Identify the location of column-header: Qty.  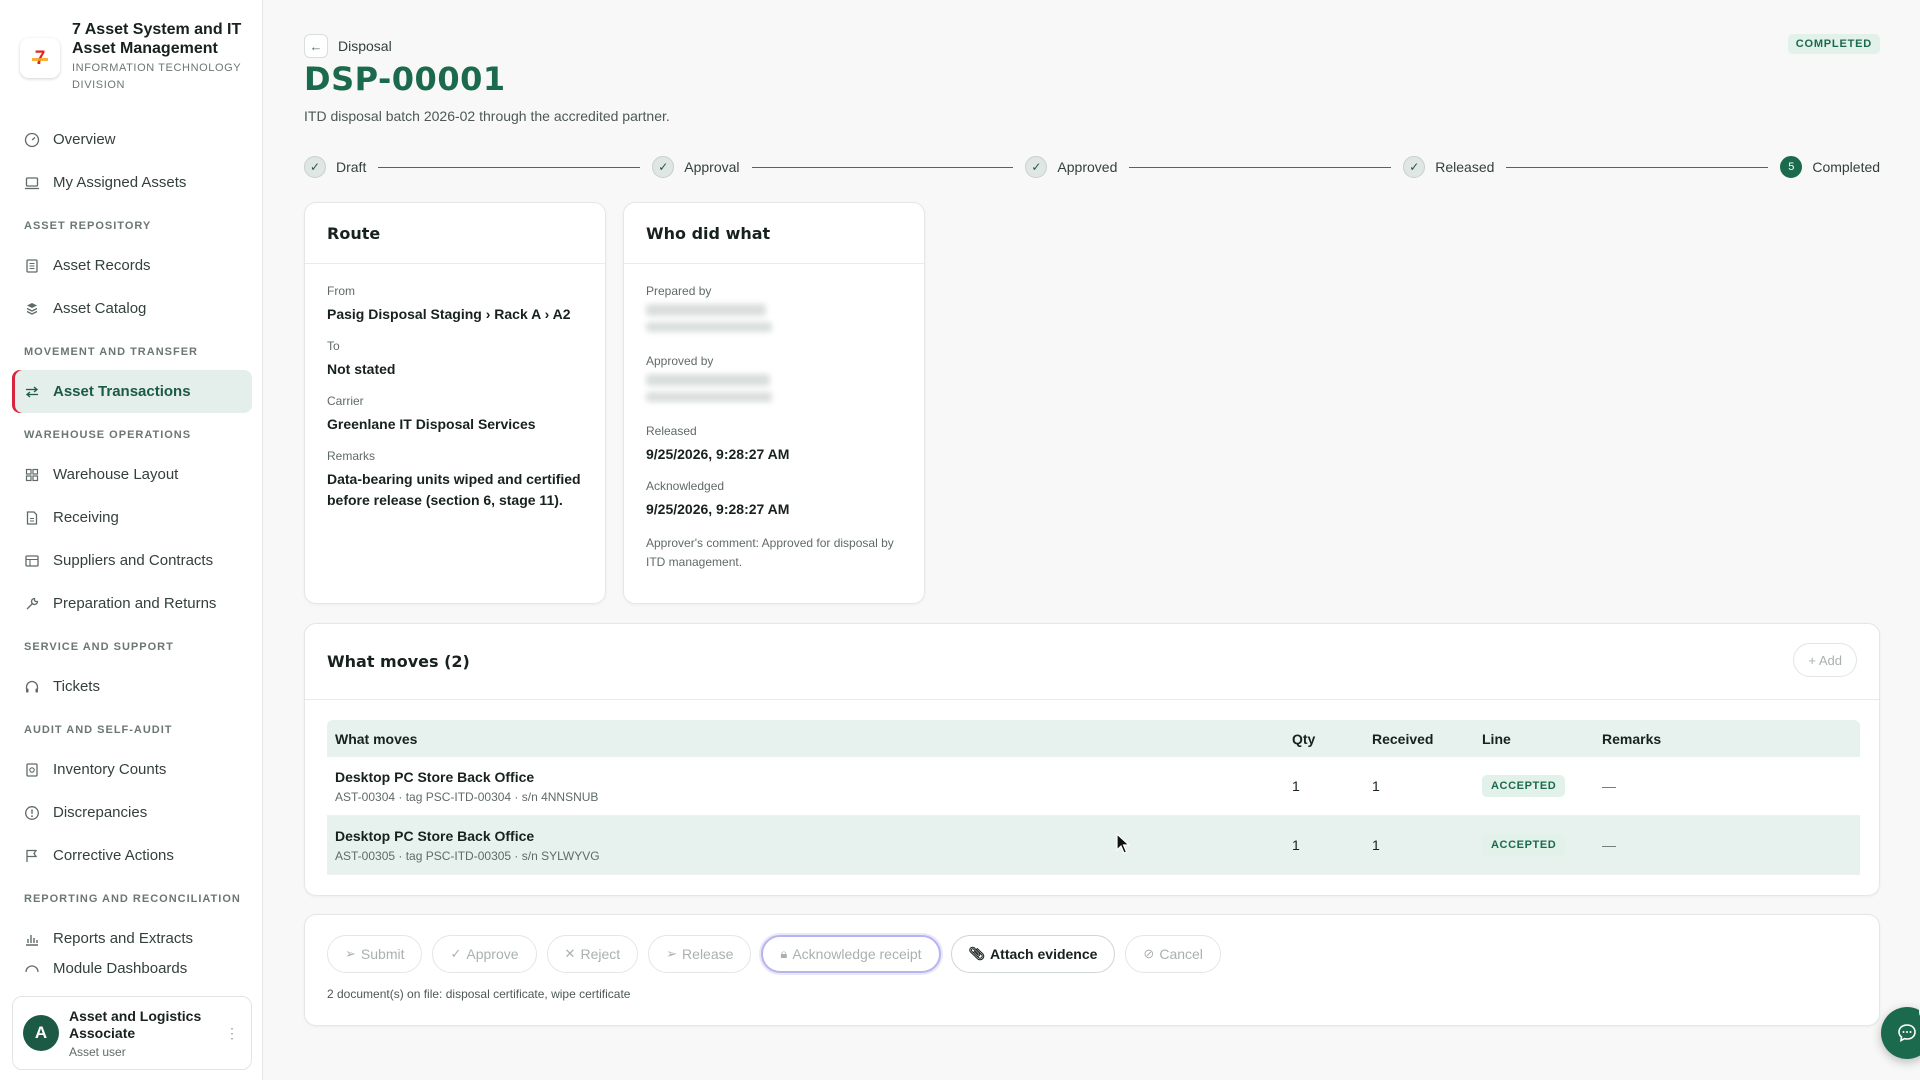
(1304, 738).